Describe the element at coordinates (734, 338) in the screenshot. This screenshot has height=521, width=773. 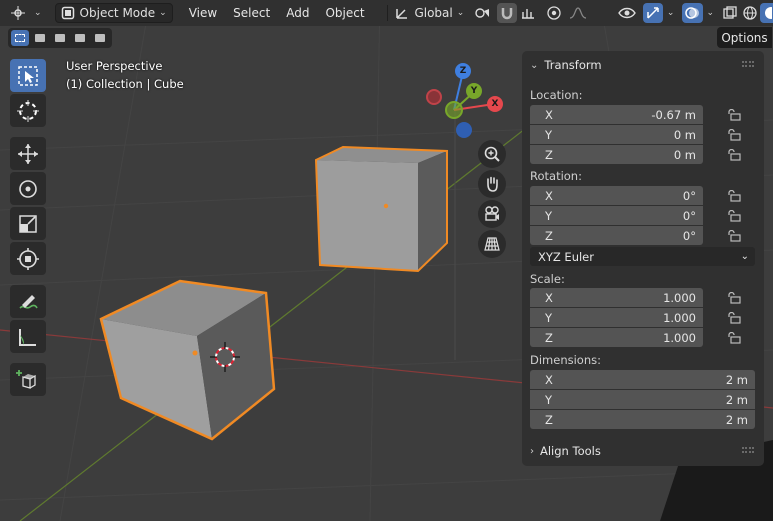
I see `lock-scale-z-icon` at that location.